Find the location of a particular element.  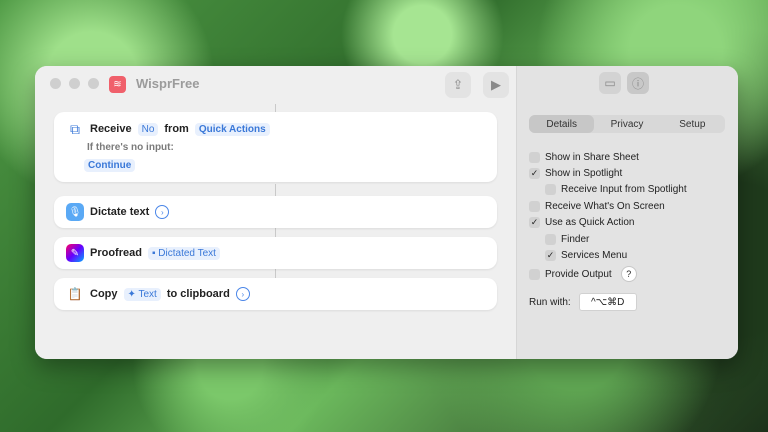

action-label: Copy is located at coordinates (104, 294).